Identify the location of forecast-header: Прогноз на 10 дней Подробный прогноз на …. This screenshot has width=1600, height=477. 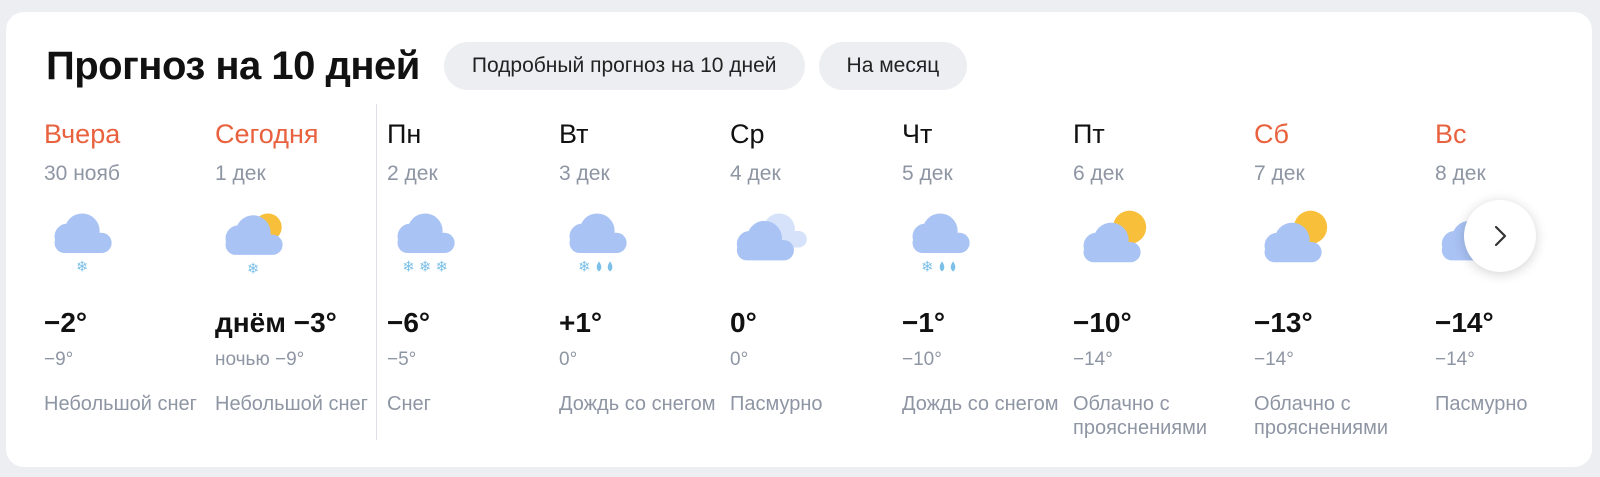
(513, 66).